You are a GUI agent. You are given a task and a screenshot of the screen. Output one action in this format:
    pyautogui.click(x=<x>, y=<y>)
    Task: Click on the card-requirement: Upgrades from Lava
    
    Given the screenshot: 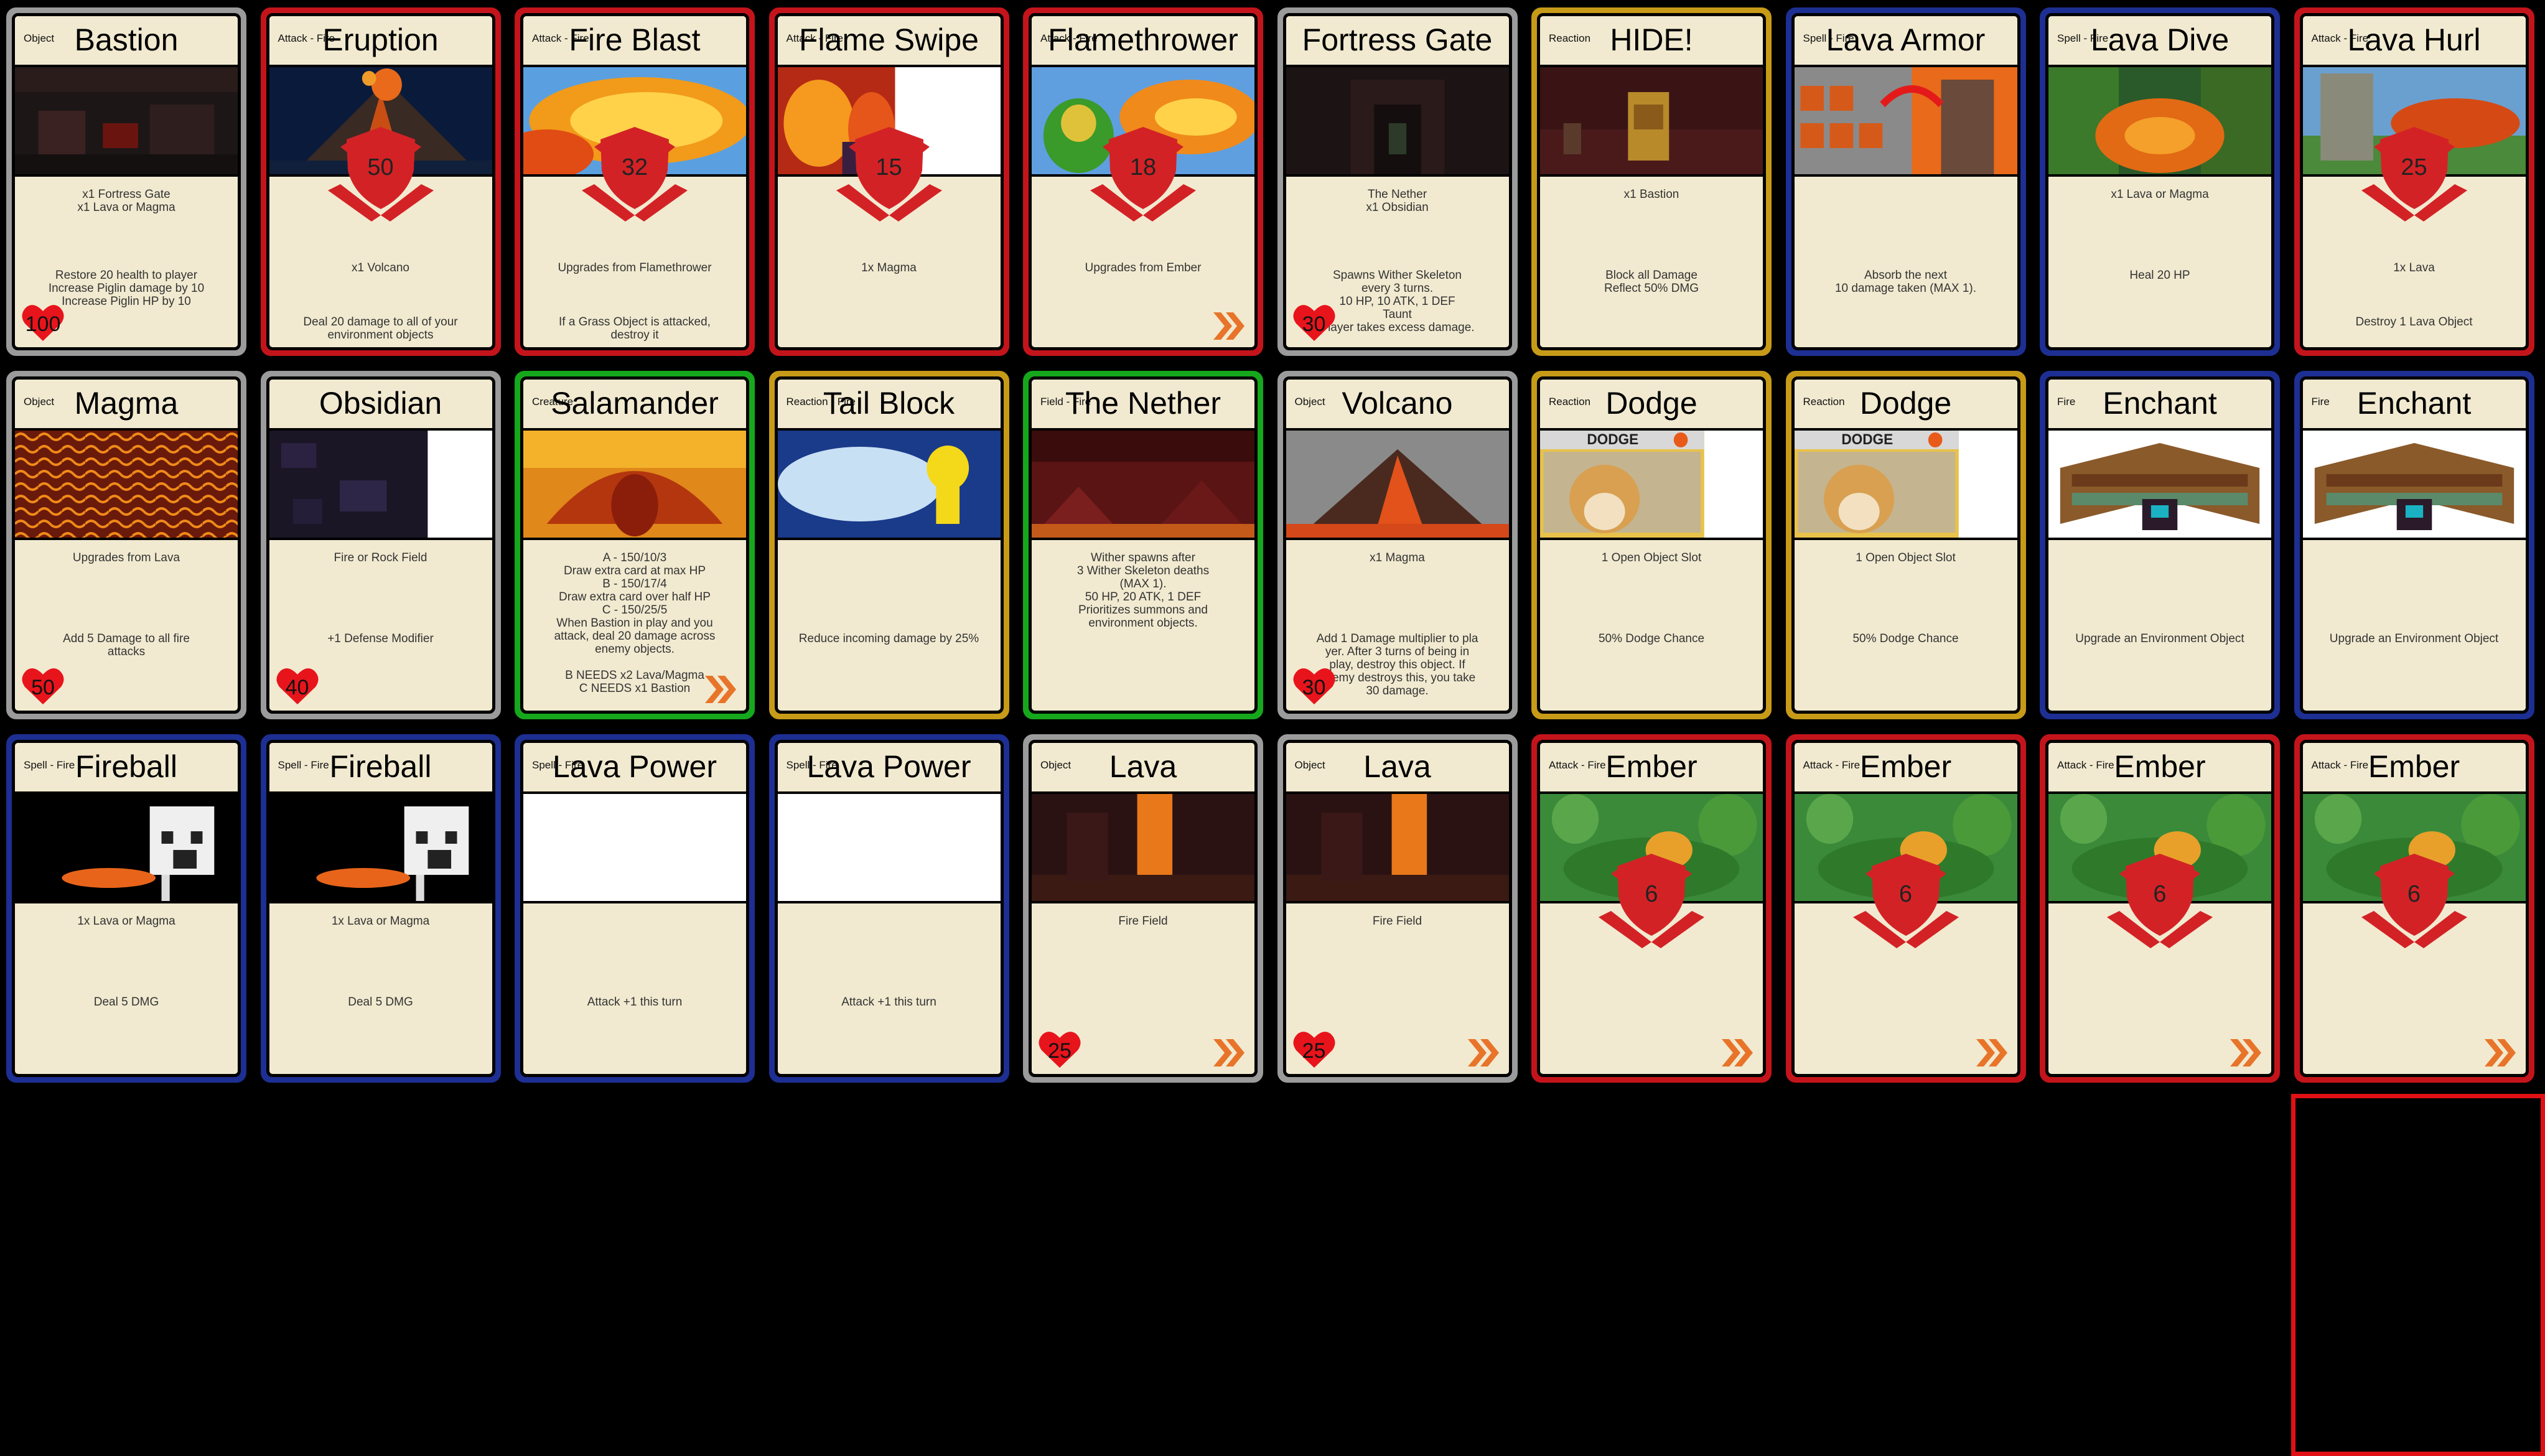 What is the action you would take?
    pyautogui.click(x=126, y=557)
    